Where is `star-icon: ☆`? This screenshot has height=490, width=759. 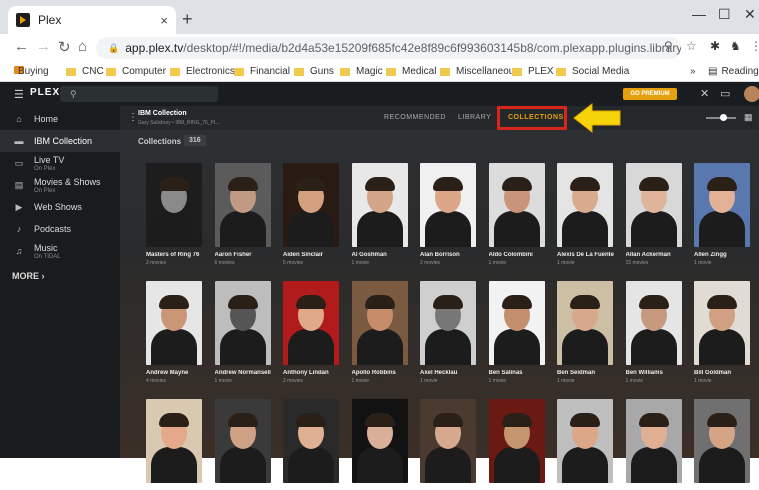 star-icon: ☆ is located at coordinates (691, 46).